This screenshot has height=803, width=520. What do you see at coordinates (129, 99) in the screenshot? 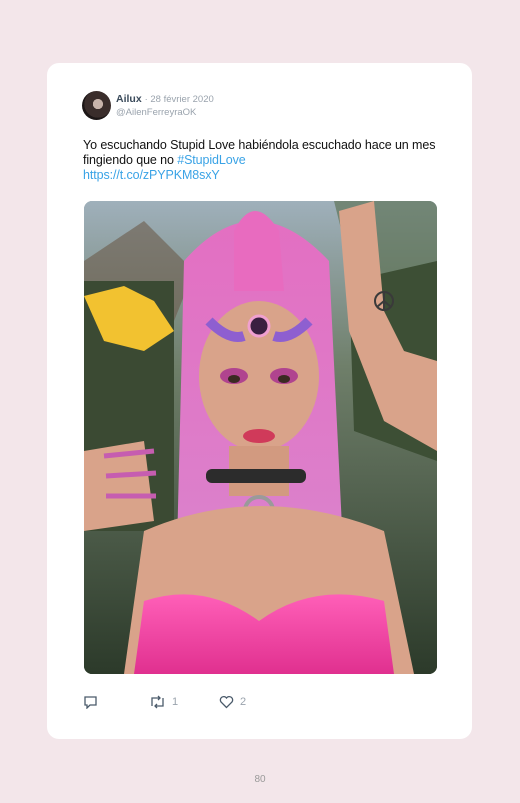
I see `author-name: Ailux` at bounding box center [129, 99].